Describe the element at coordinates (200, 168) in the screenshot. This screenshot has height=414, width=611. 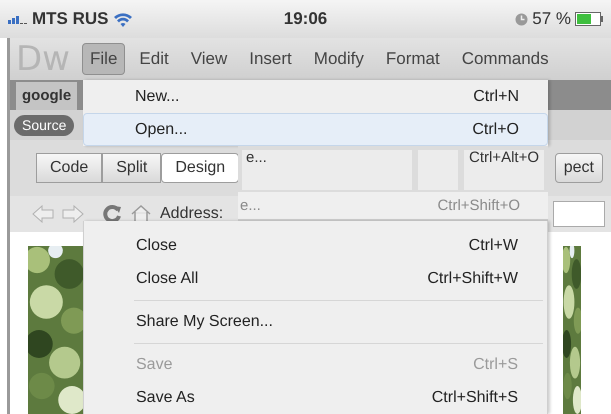
I see `view-button: Design` at that location.